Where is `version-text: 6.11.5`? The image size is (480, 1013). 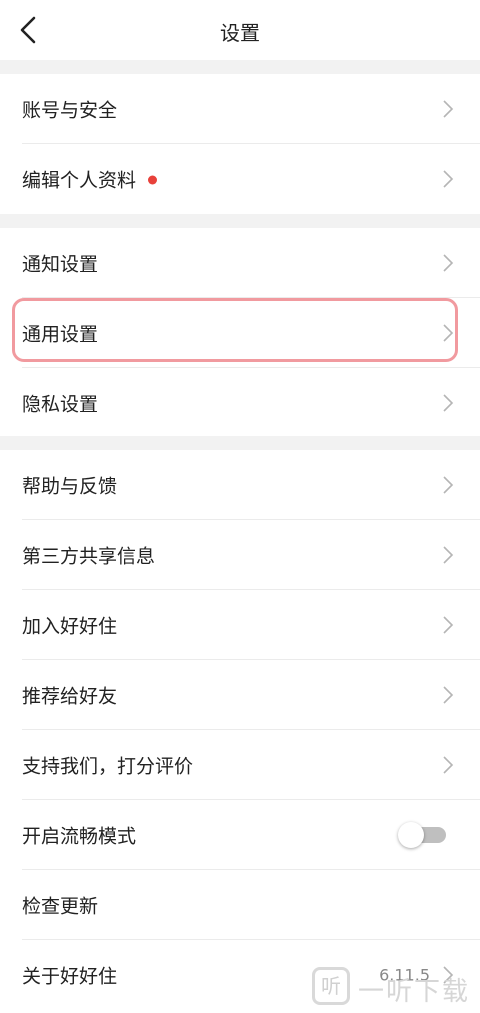
version-text: 6.11.5 is located at coordinates (404, 975).